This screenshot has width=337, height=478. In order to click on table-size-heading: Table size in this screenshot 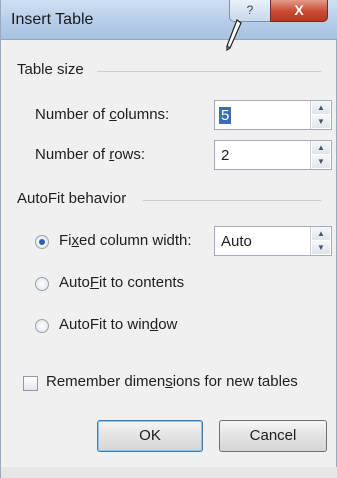, I will do `click(50, 69)`.